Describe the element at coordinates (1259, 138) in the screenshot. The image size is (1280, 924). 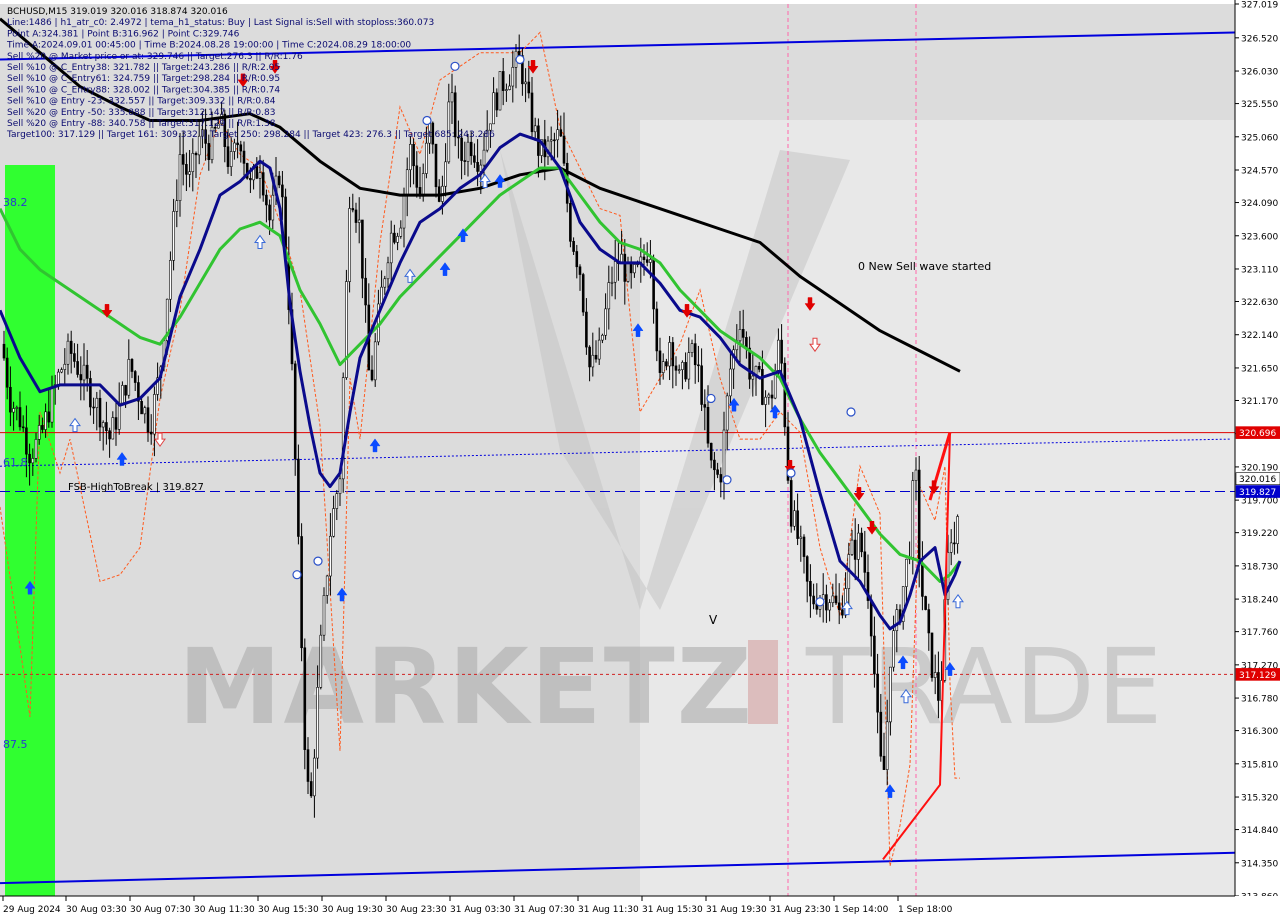
I see `y-tick-label: 325.060` at that location.